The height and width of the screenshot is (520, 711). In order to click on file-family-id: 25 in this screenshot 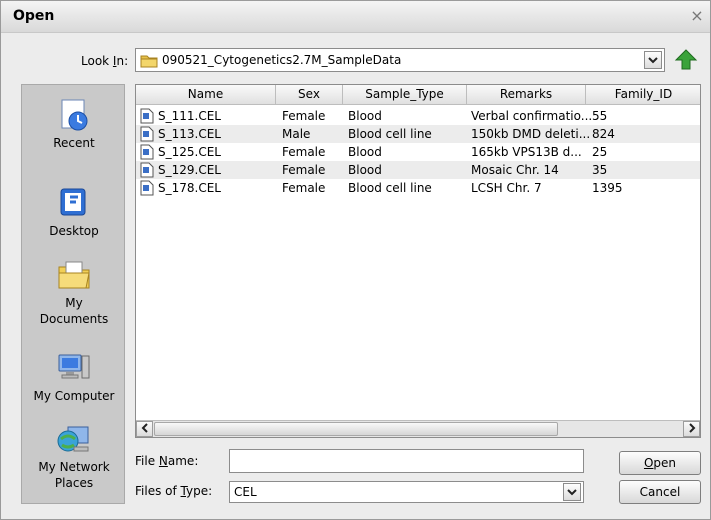, I will do `click(600, 152)`.